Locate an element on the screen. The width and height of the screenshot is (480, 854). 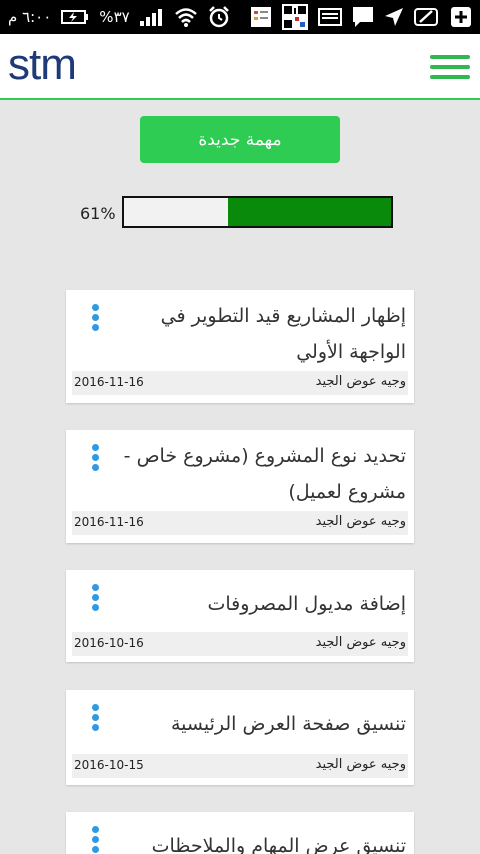
task-date: 2016-10-16 is located at coordinates (109, 643).